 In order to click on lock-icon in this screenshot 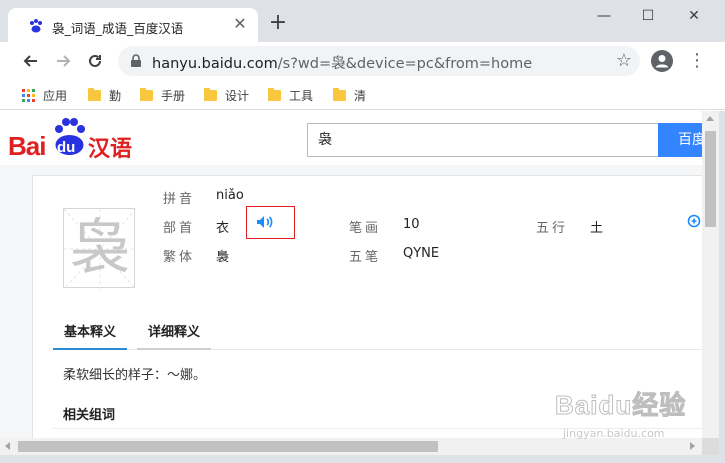, I will do `click(136, 60)`.